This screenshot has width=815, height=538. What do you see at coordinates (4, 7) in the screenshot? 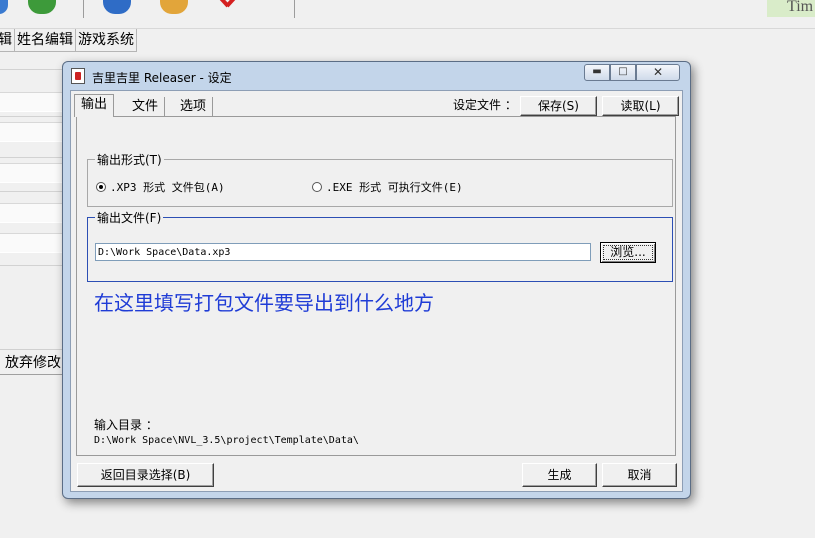
I see `toolbar-blue-icon` at bounding box center [4, 7].